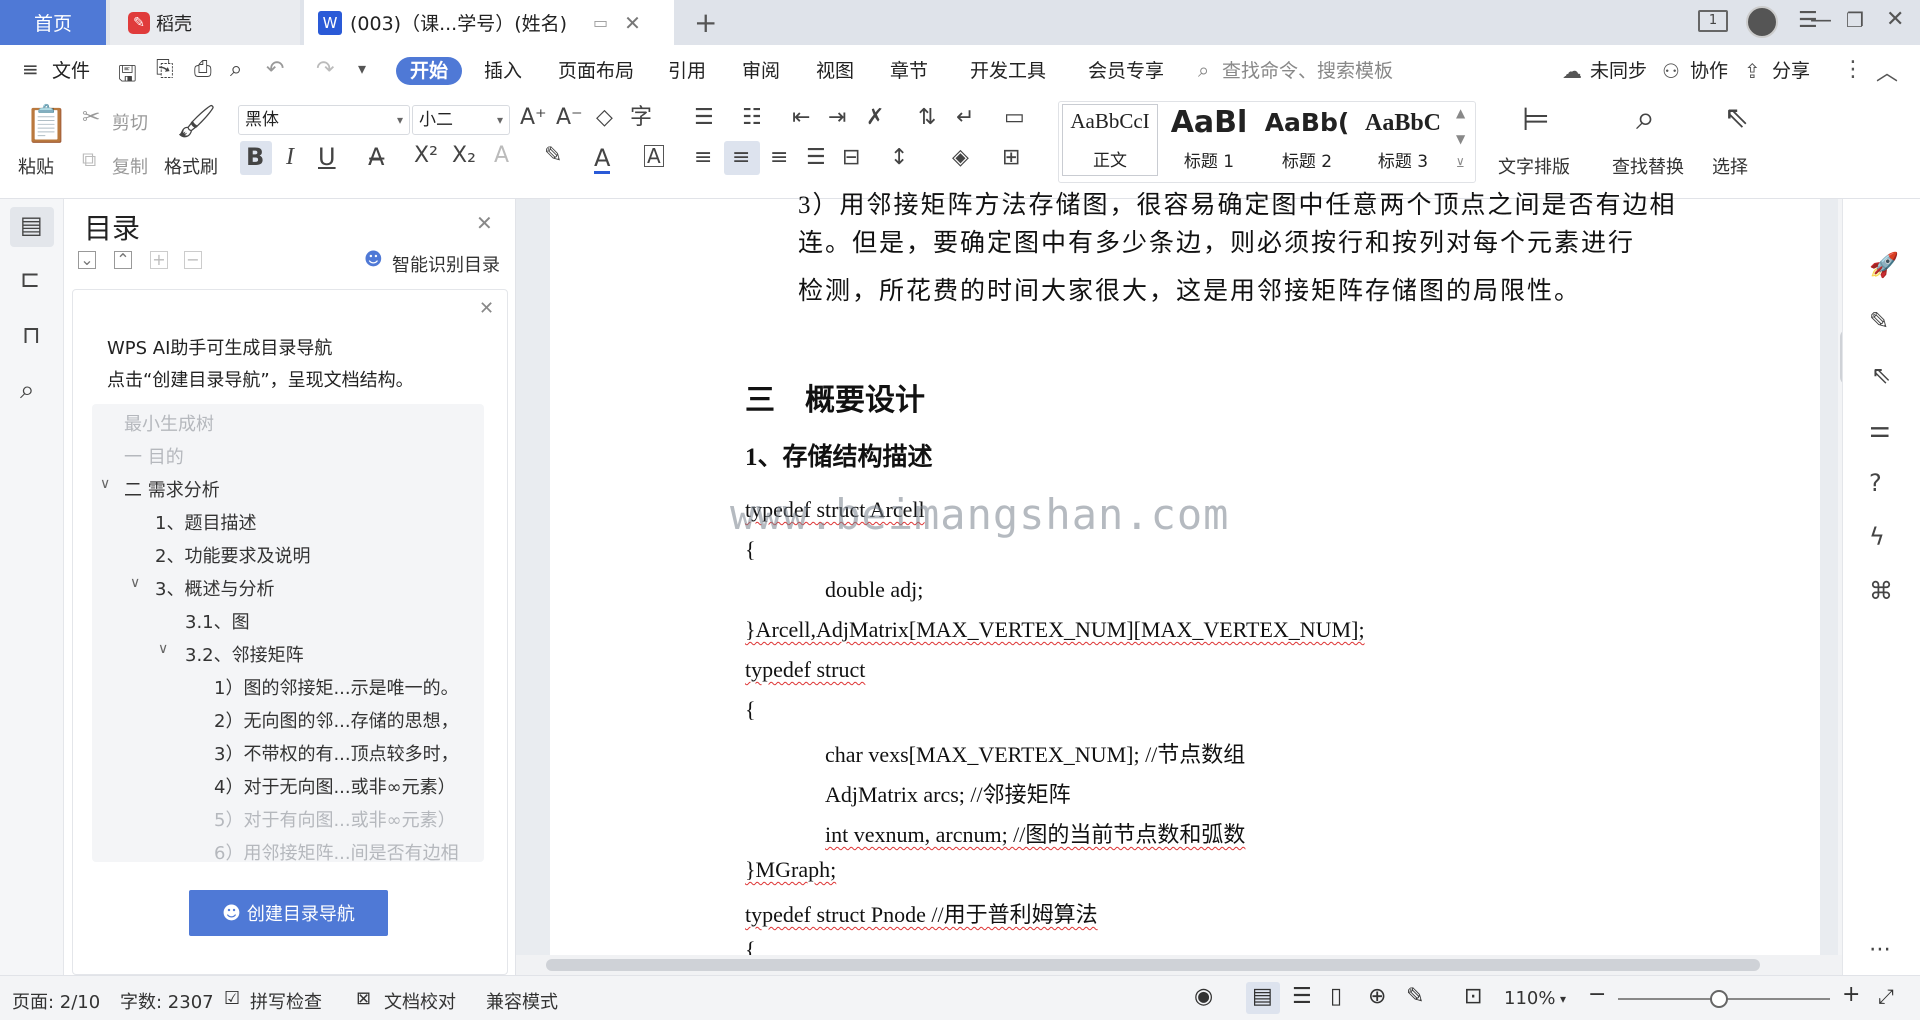  What do you see at coordinates (965, 118) in the screenshot?
I see `show-marks-icon: ↵` at bounding box center [965, 118].